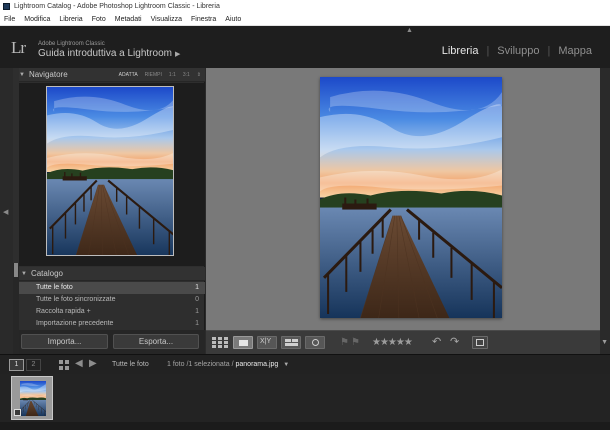 This screenshot has height=430, width=610. I want to click on survey-view-icon, so click(288, 340).